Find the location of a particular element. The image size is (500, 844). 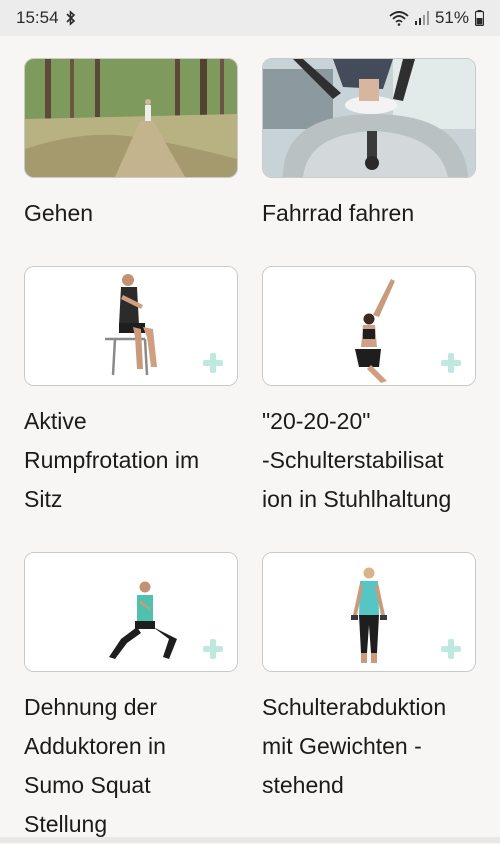

wifi-icon is located at coordinates (399, 18).